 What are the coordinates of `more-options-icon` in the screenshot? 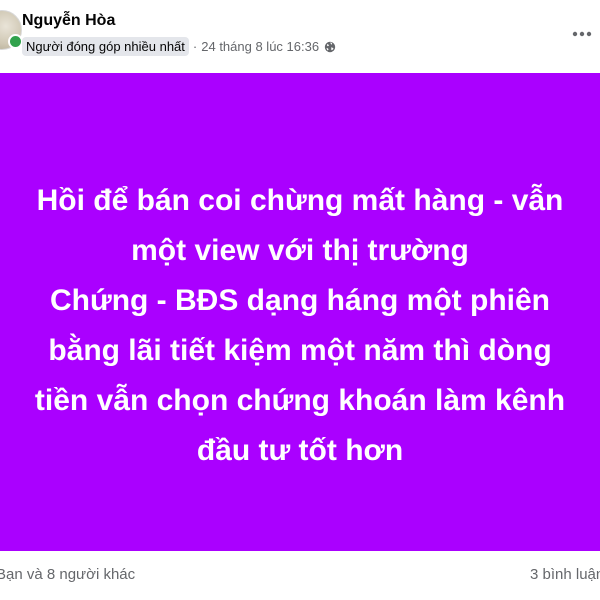 It's located at (582, 30).